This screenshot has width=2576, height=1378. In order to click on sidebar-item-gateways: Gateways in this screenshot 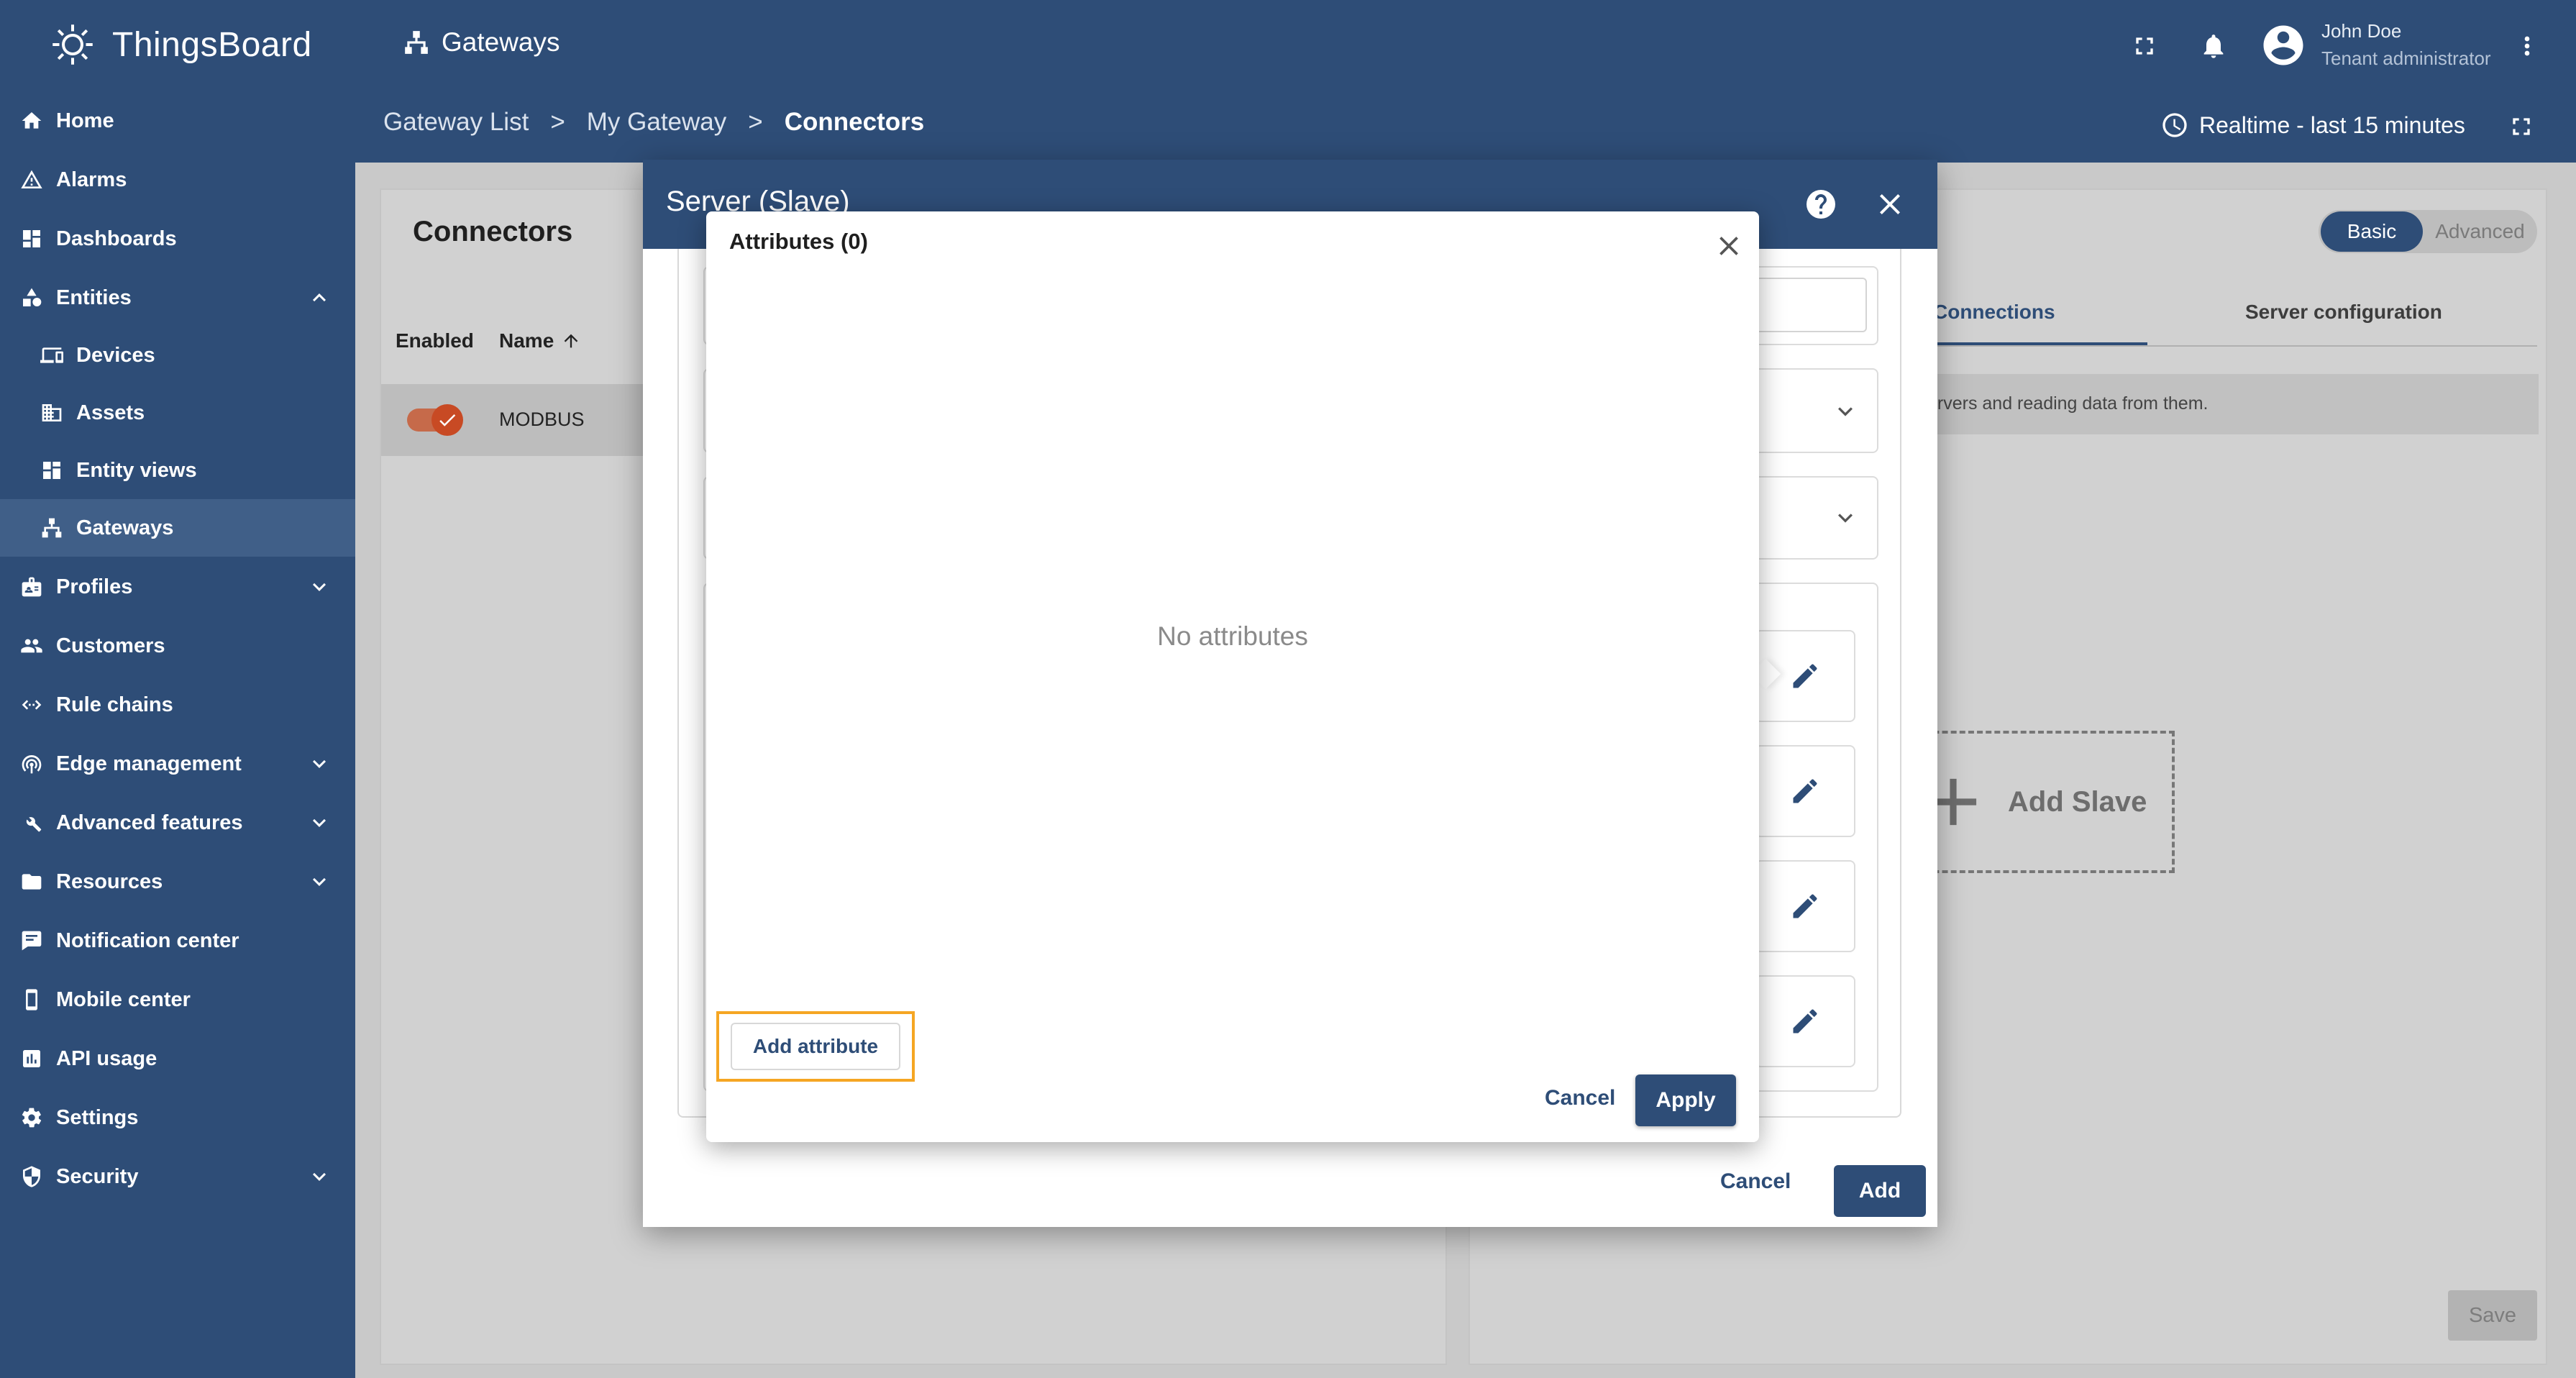, I will do `click(177, 528)`.